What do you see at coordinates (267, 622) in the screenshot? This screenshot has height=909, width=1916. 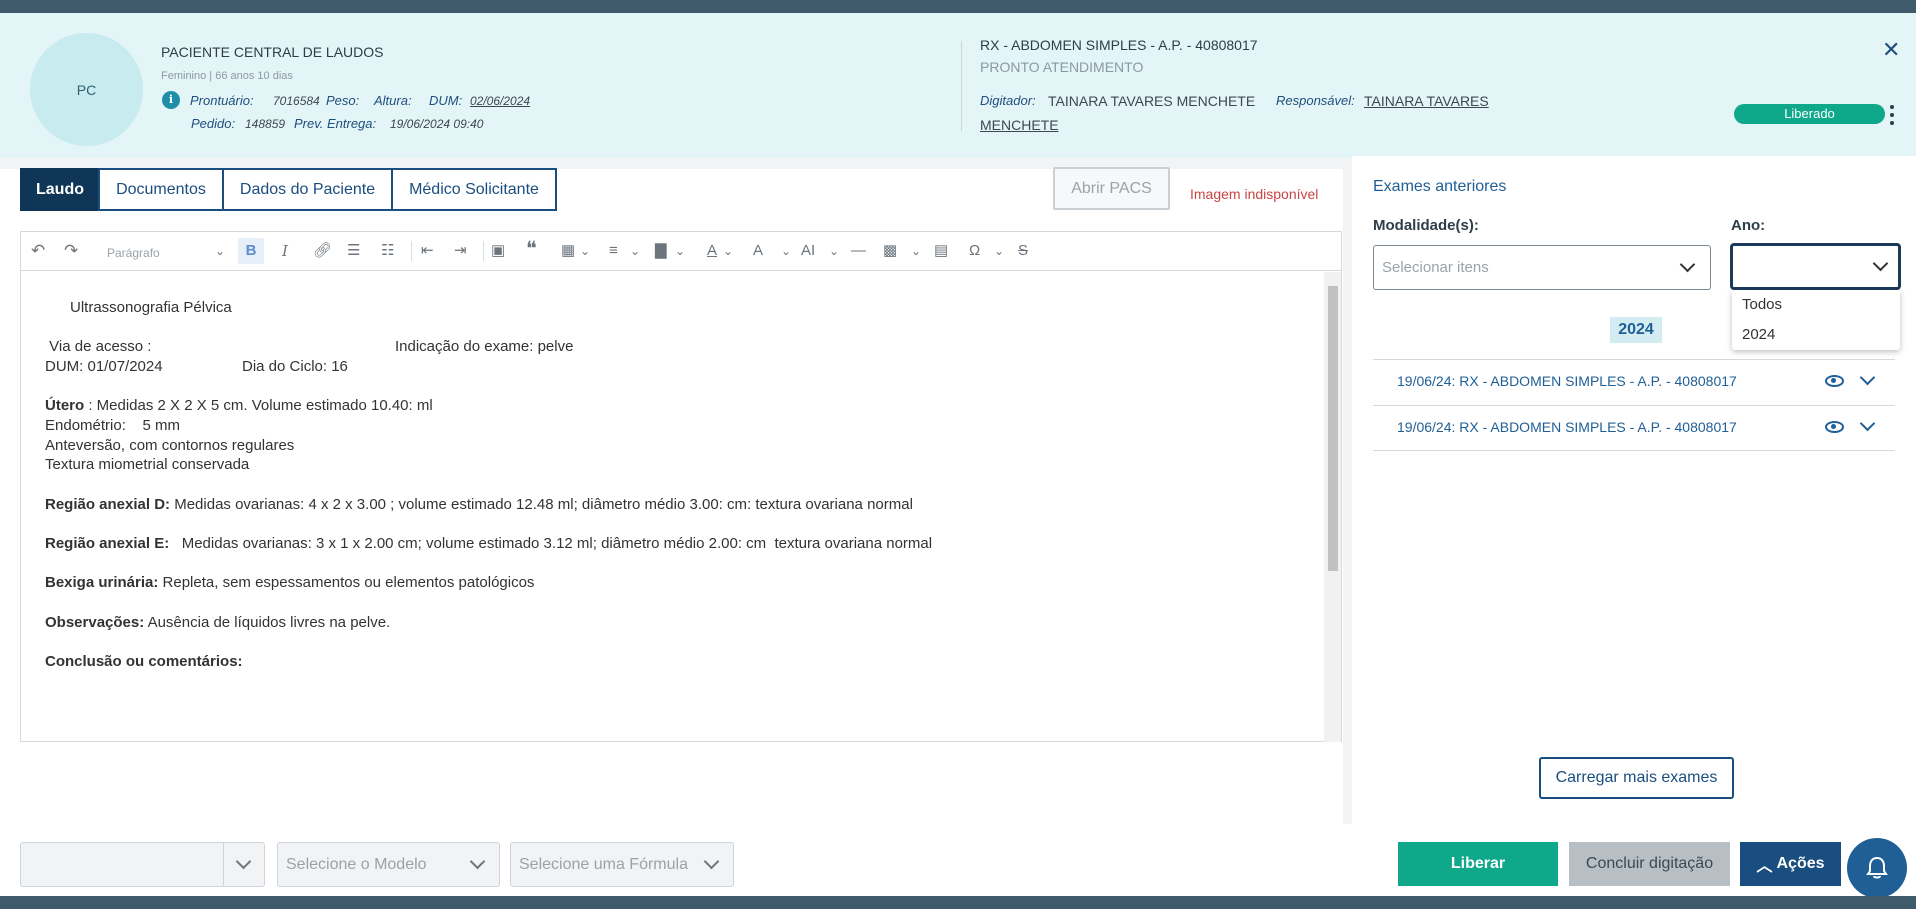 I see `observacoes-text: Ausência de líquidos livres na pelve.` at bounding box center [267, 622].